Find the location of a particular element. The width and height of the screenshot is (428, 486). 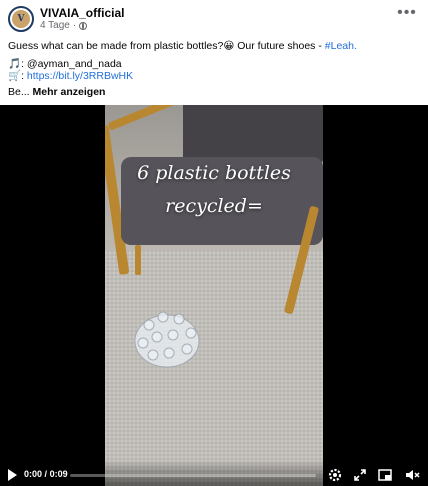

post-meta: 4 Tage · is located at coordinates (64, 25).